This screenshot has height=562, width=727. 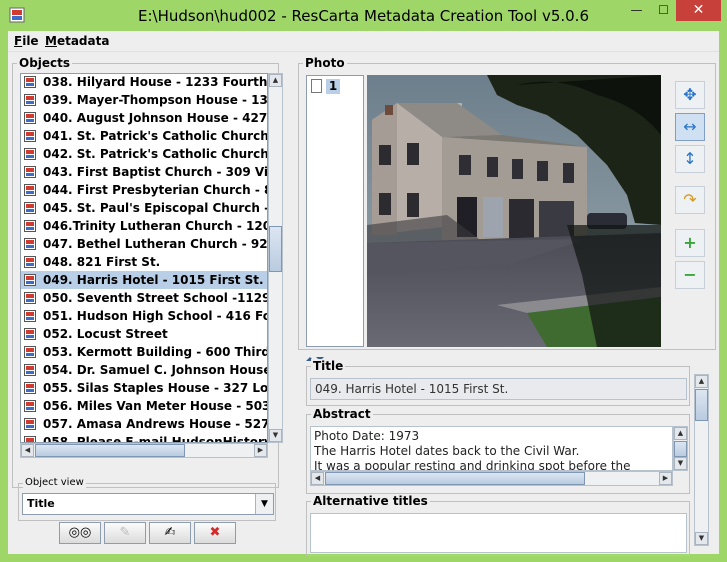 I want to click on list-item-label: 049. Harris Hotel - 1015 First St., so click(x=153, y=280).